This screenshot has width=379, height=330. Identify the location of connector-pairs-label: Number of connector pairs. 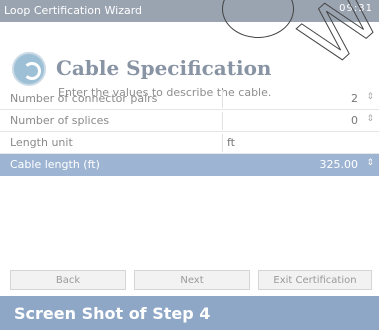
(84, 98).